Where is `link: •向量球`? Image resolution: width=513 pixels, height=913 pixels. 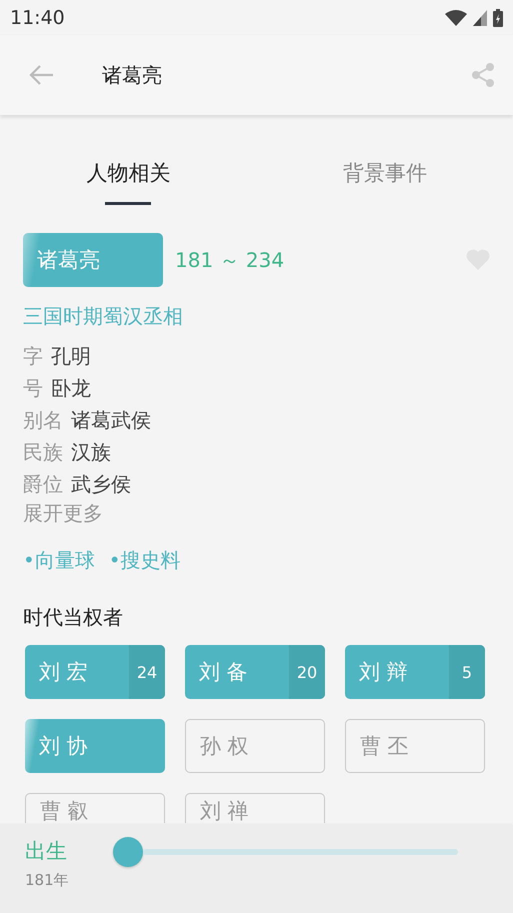 link: •向量球 is located at coordinates (59, 560).